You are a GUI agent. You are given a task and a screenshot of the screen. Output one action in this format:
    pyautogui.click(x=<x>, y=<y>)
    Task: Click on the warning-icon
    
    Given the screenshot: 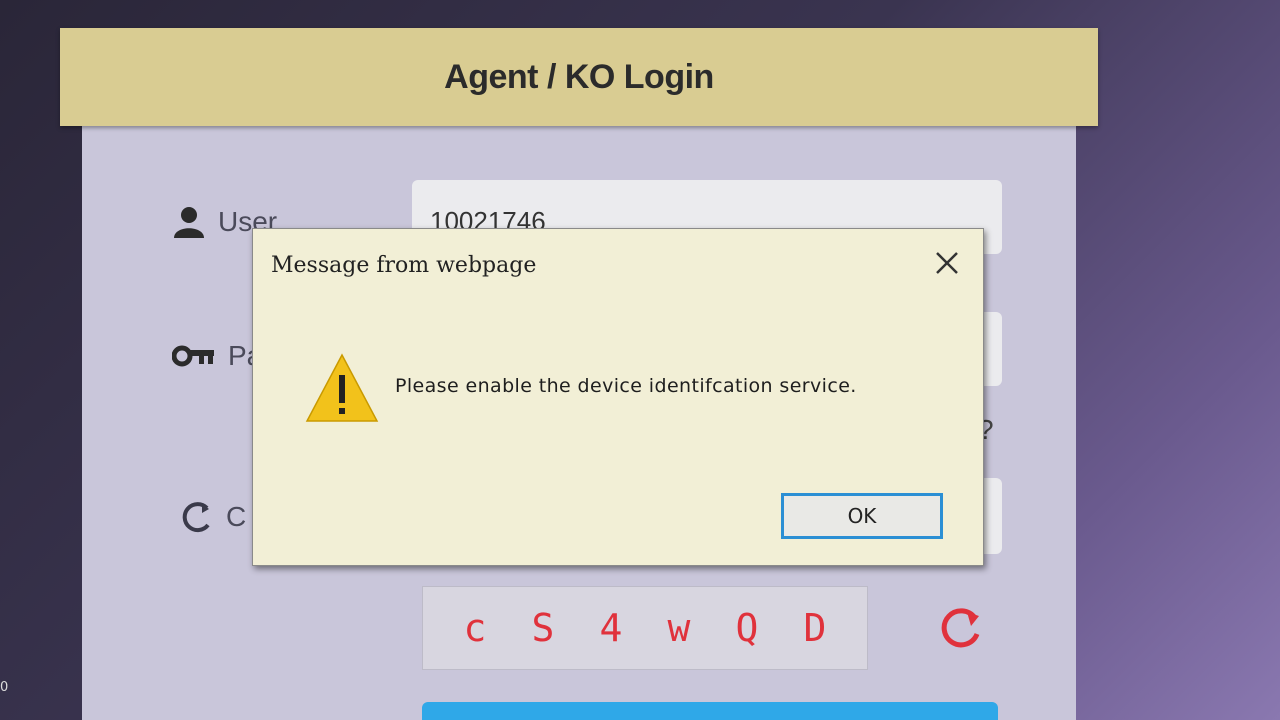 What is the action you would take?
    pyautogui.click(x=342, y=387)
    